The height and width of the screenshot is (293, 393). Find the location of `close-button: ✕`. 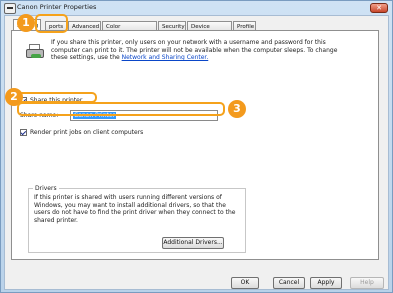

close-button: ✕ is located at coordinates (379, 8).